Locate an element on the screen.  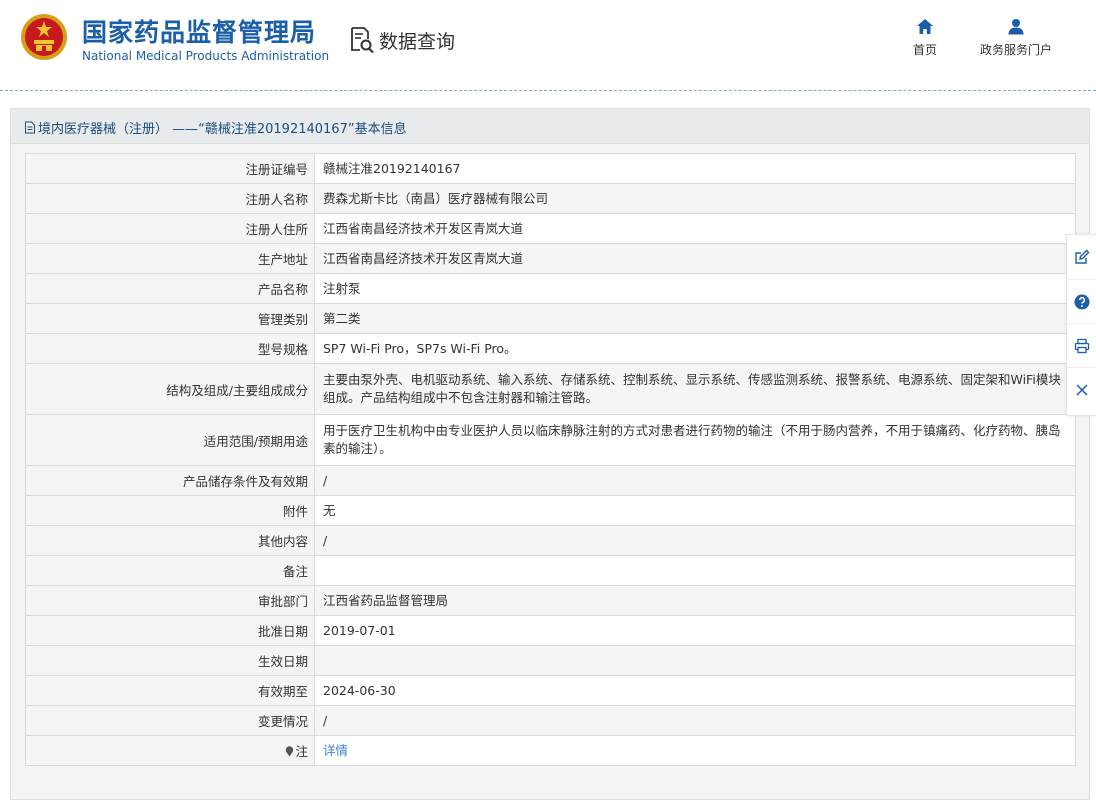
table-row: 备注 is located at coordinates (550, 570).